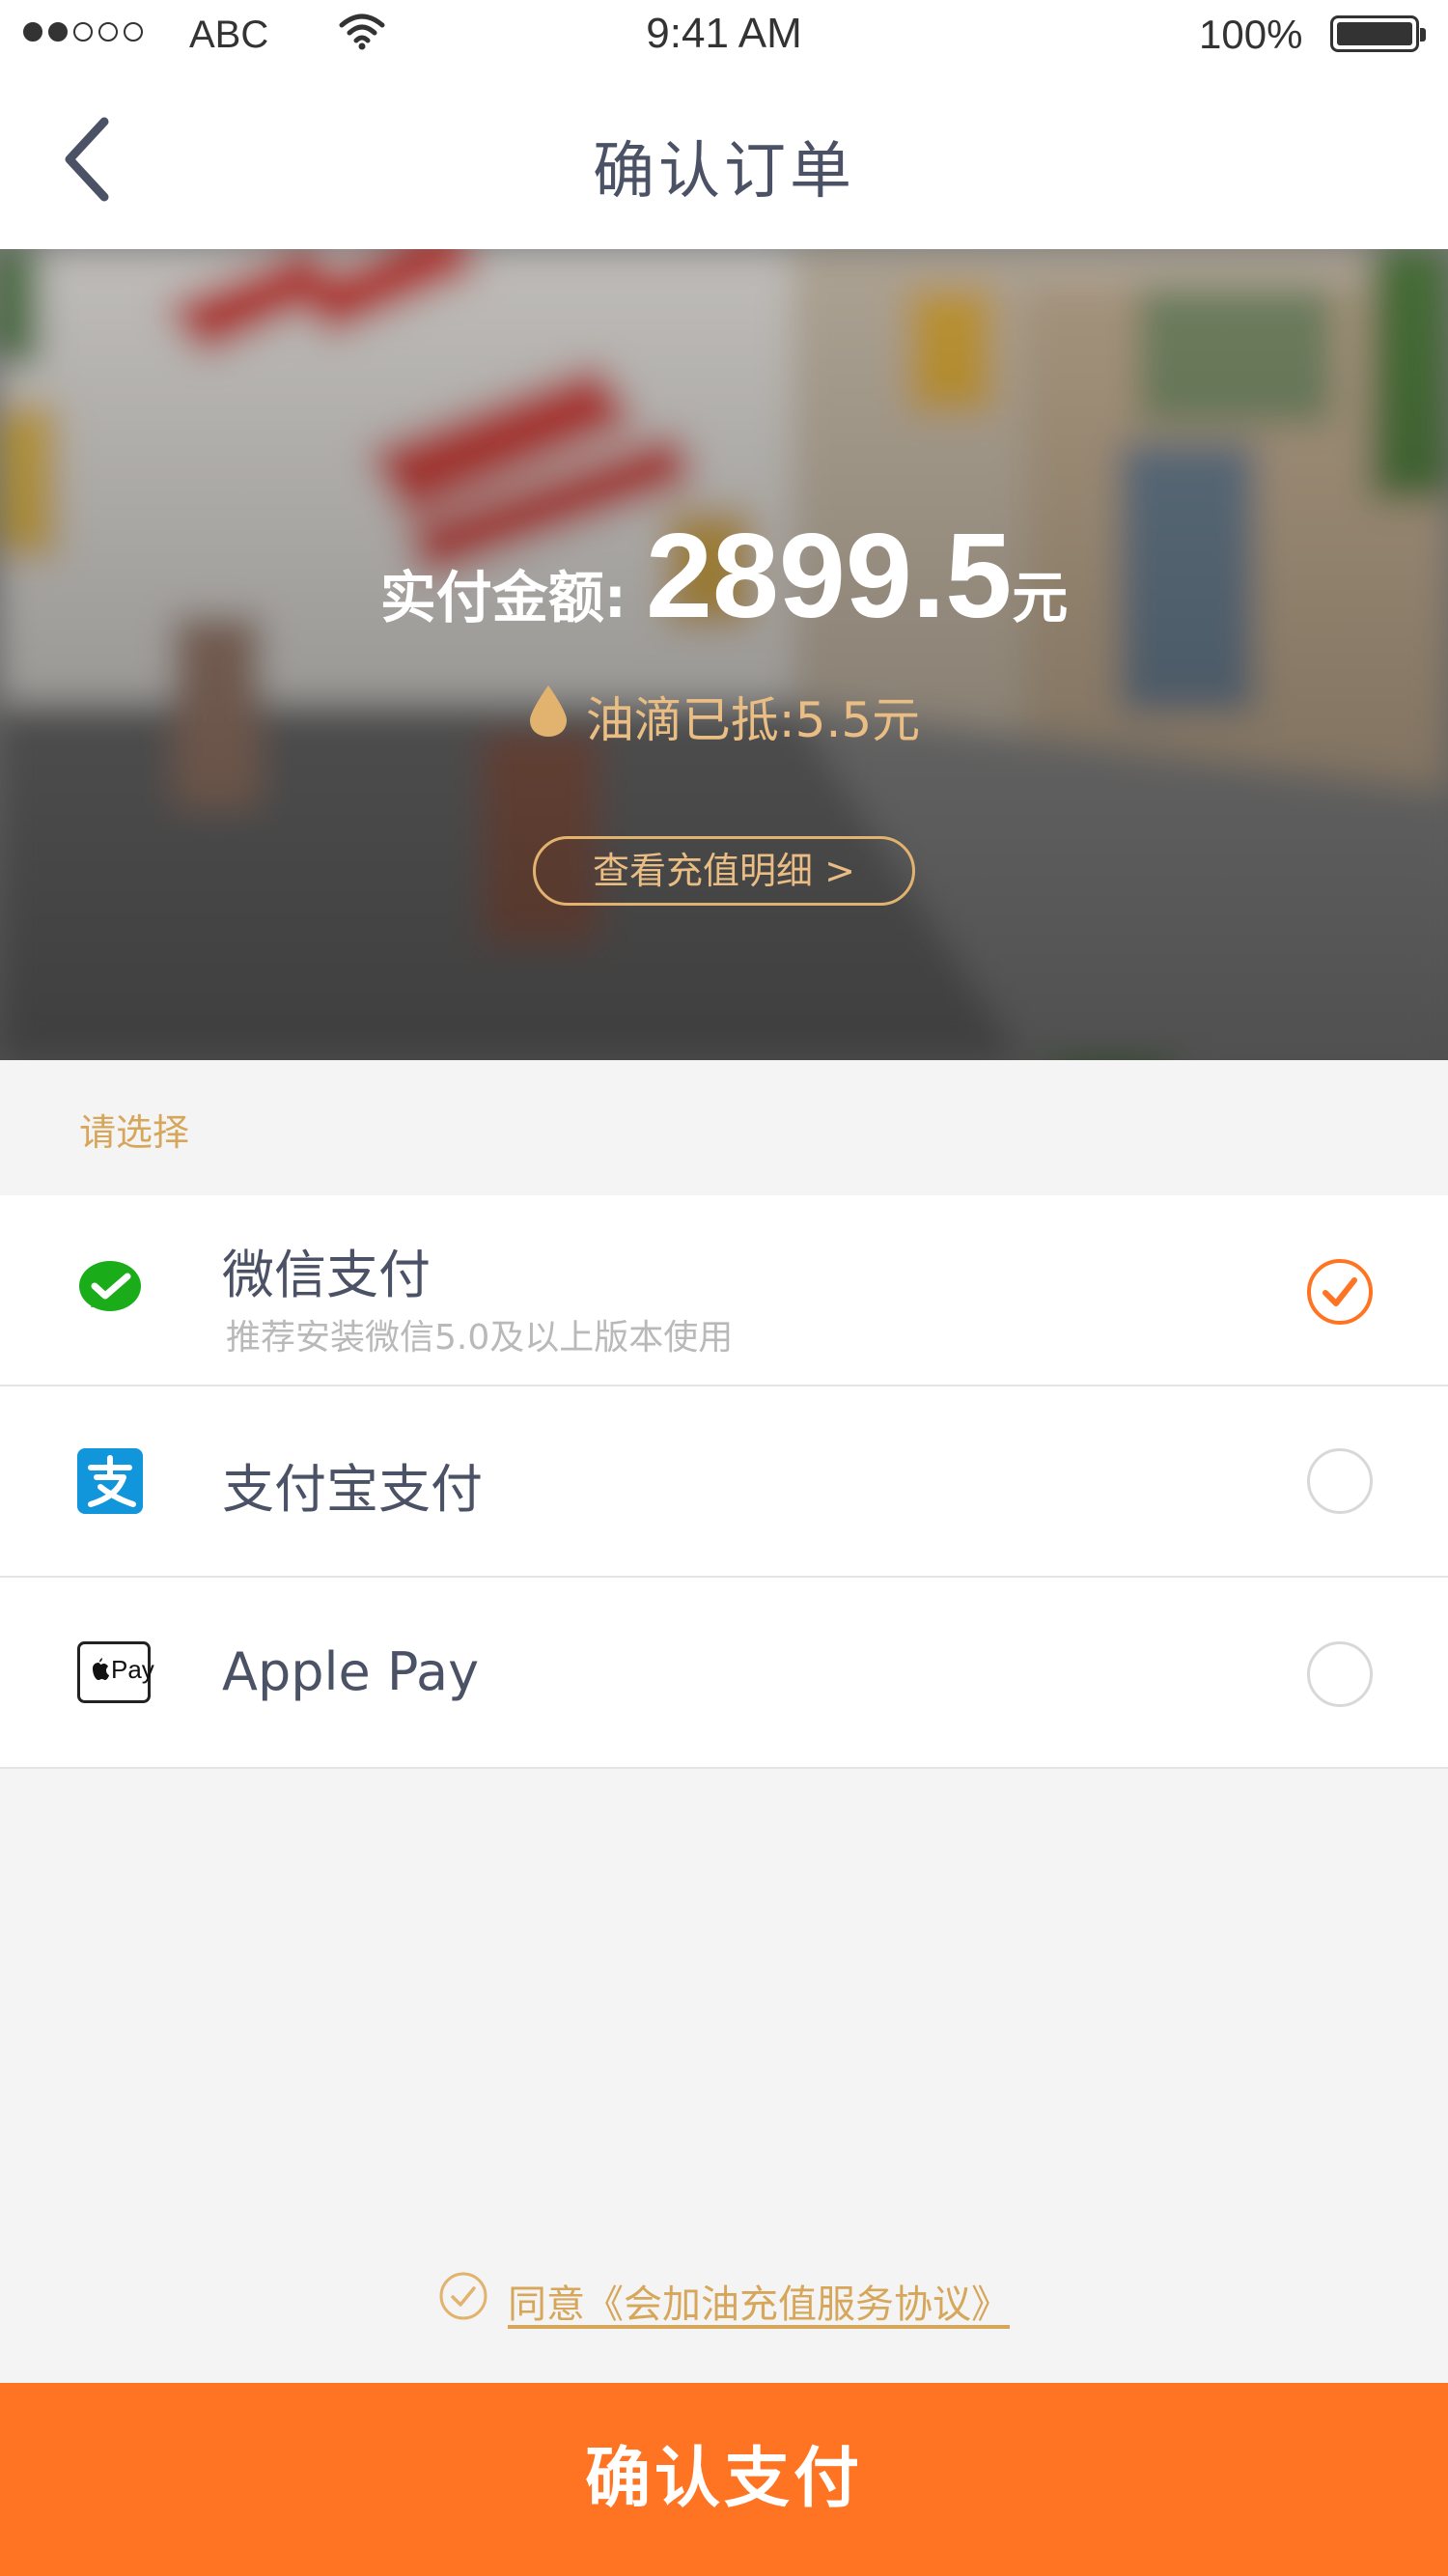 Image resolution: width=1448 pixels, height=2576 pixels. I want to click on battery-percentage: 100%, so click(1251, 35).